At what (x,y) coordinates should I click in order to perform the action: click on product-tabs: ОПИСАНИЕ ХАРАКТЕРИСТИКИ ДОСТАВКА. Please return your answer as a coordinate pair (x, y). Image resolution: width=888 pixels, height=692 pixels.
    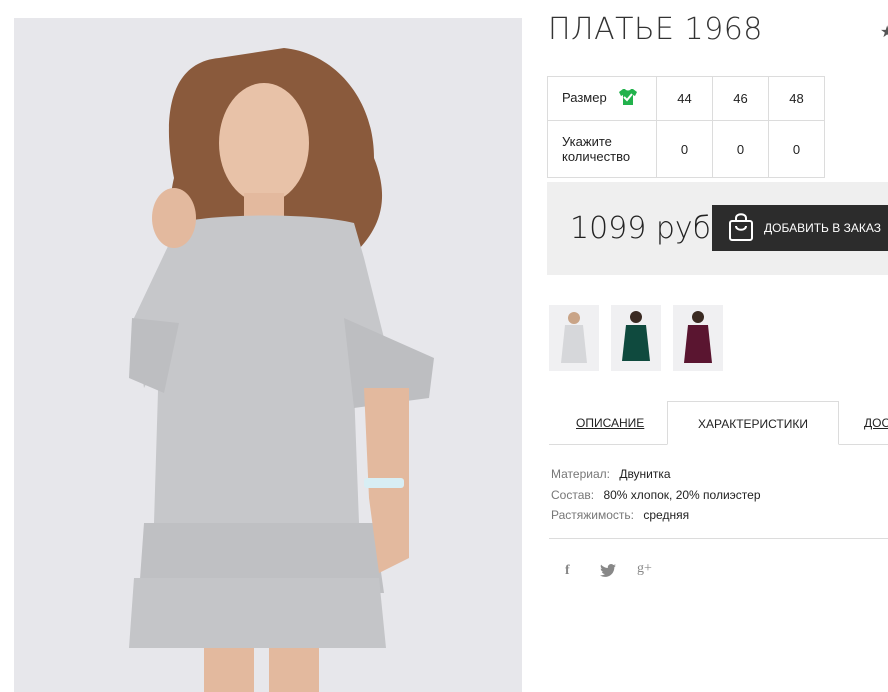
    Looking at the image, I should click on (718, 423).